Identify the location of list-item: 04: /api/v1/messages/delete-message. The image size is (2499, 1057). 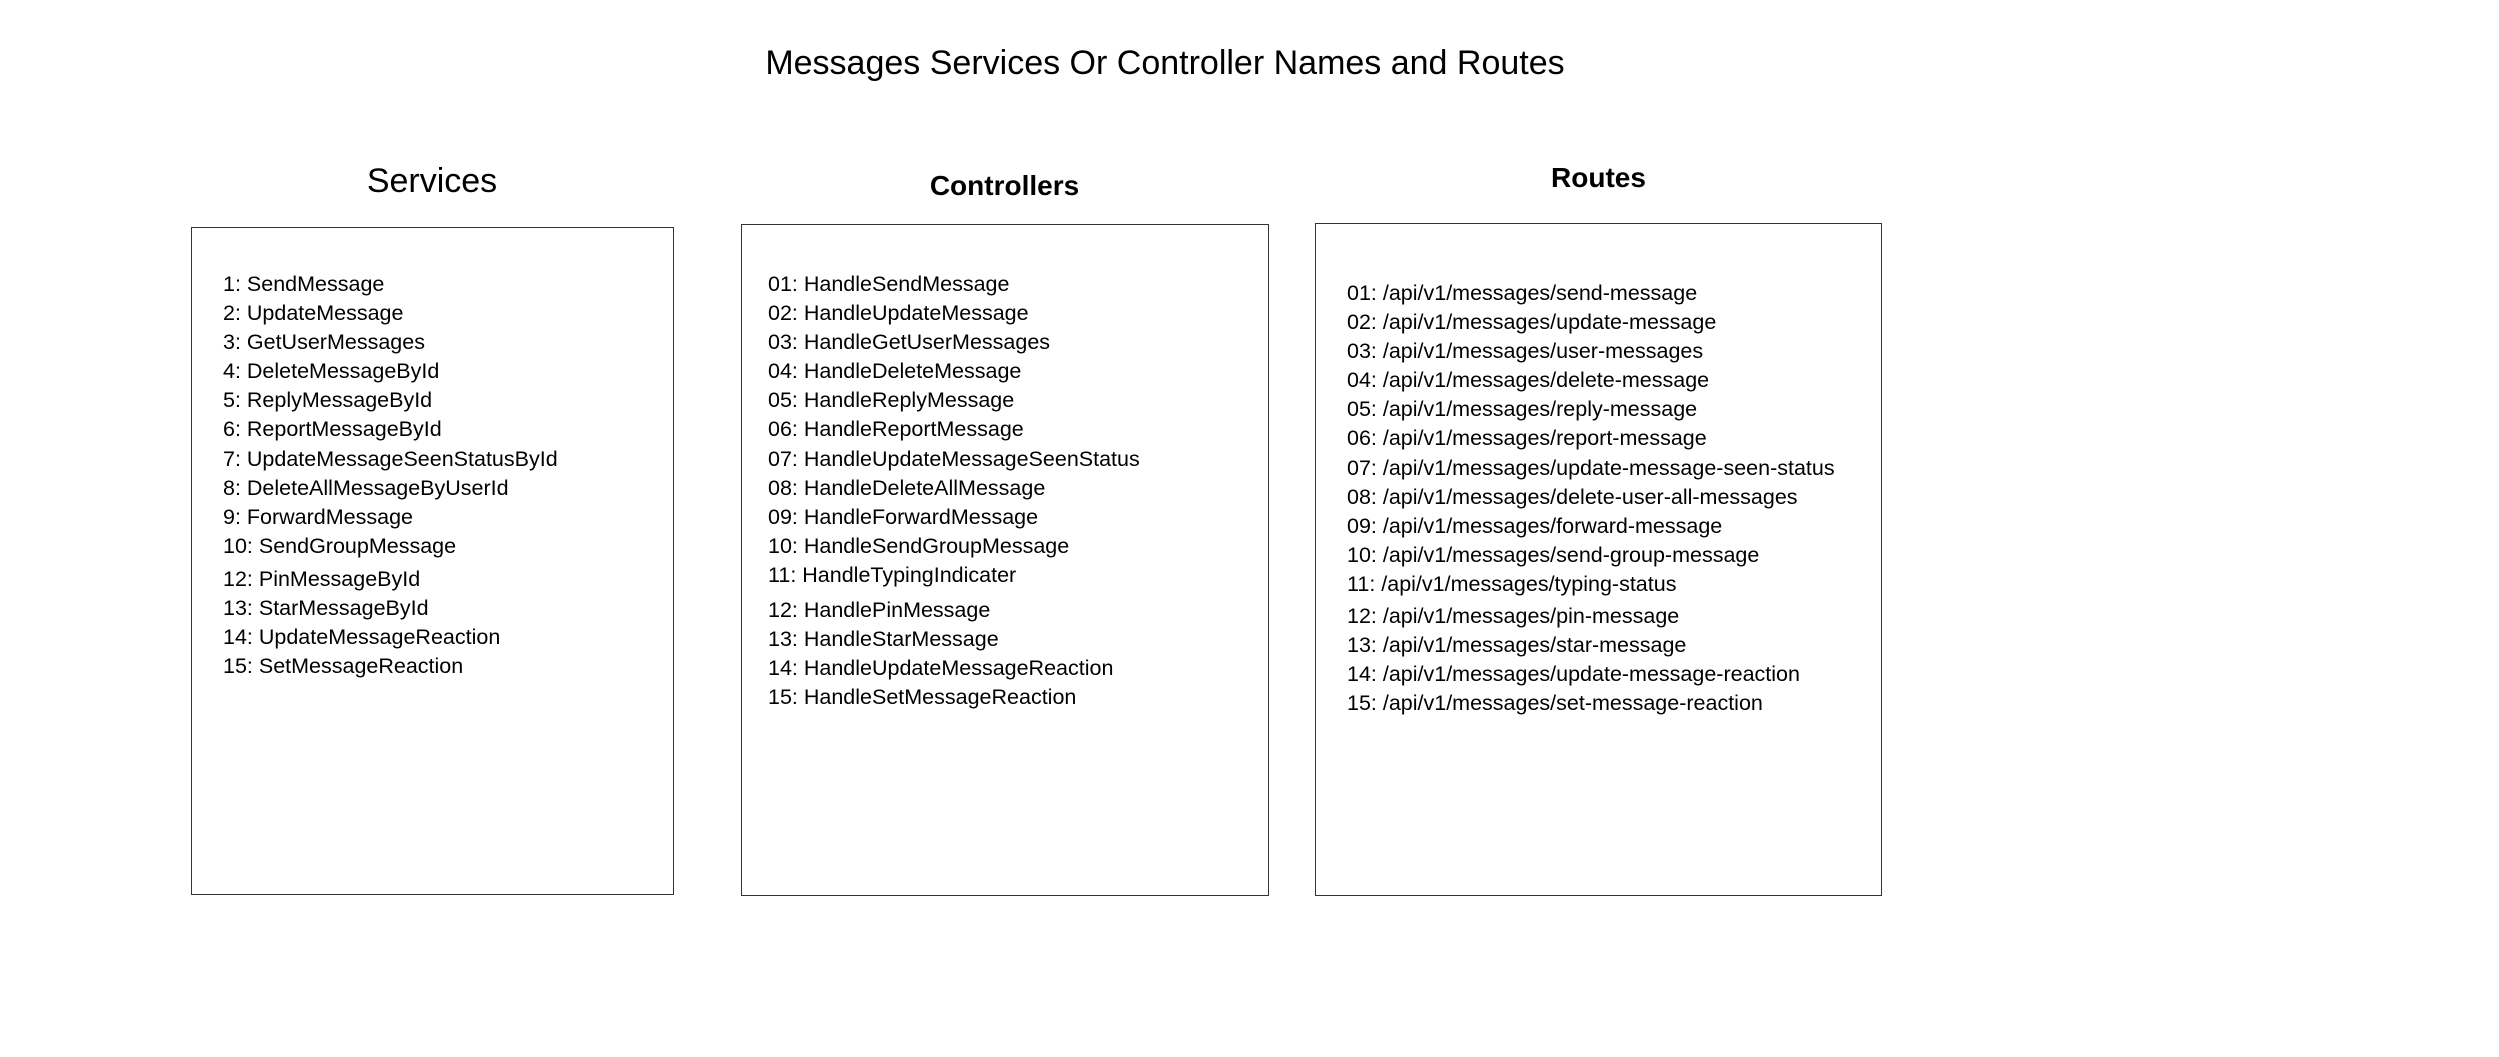
(1528, 380).